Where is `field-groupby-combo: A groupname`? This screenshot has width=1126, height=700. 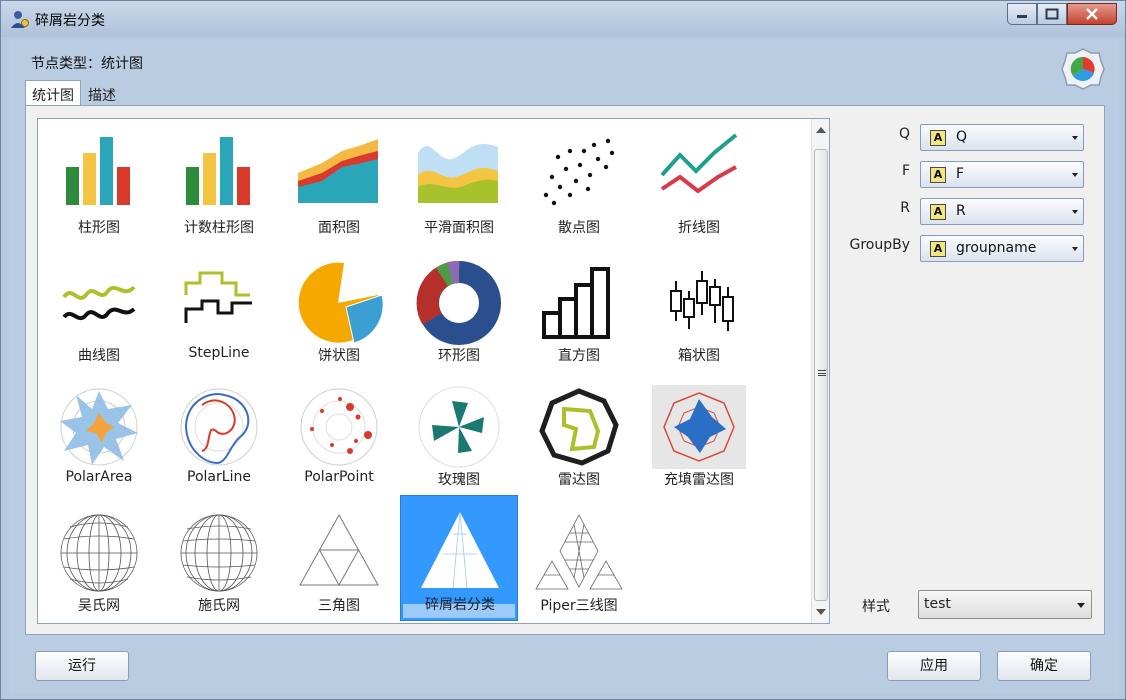
field-groupby-combo: A groupname is located at coordinates (1002, 248).